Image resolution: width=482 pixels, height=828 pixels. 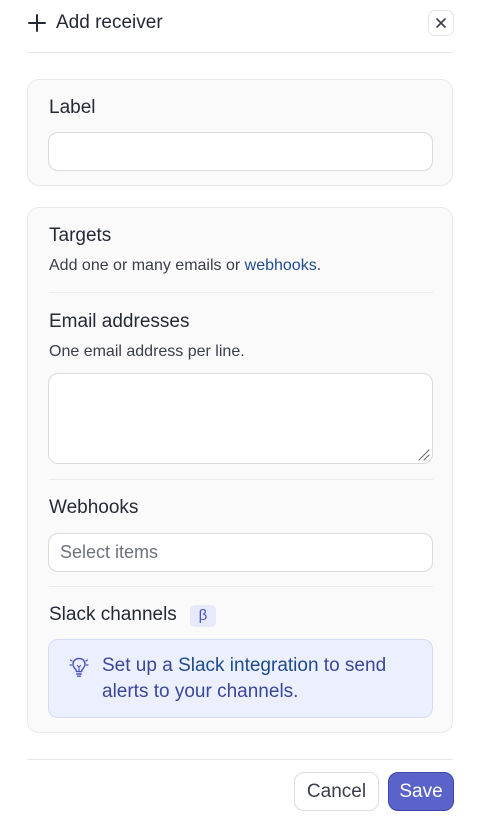 What do you see at coordinates (147, 351) in the screenshot?
I see `email-addresses-help: One email address per line.` at bounding box center [147, 351].